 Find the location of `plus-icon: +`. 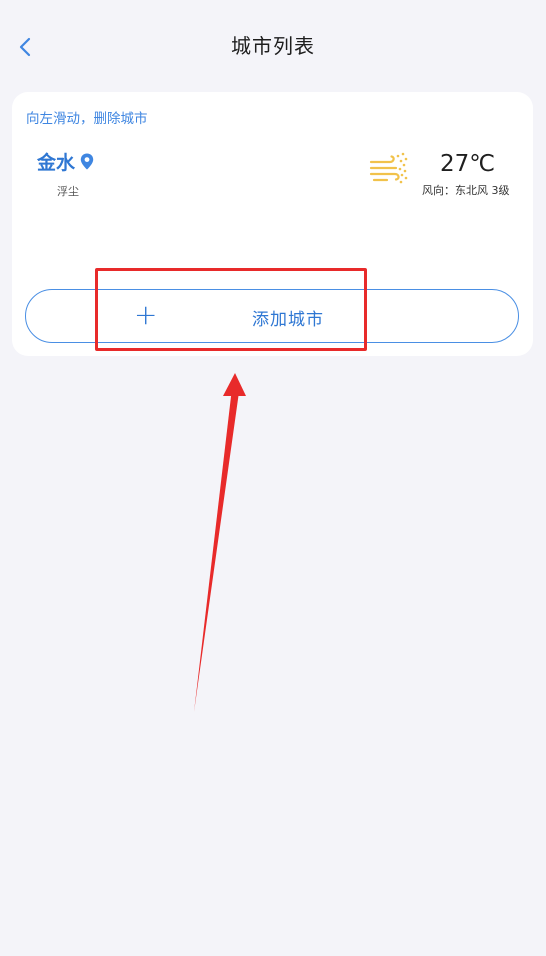

plus-icon: + is located at coordinates (146, 314).